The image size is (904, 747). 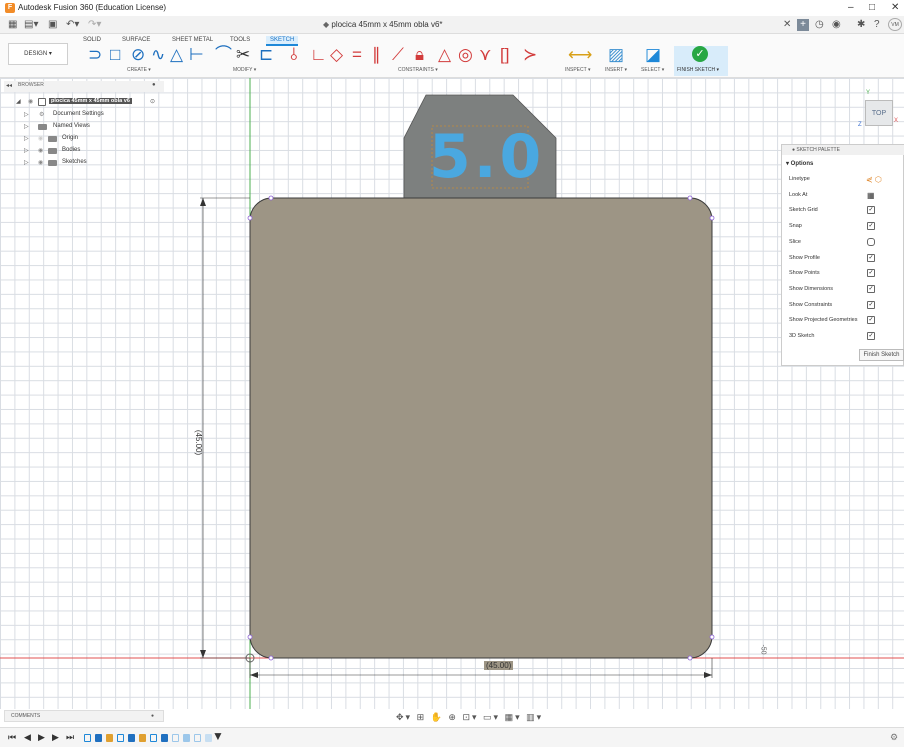 What do you see at coordinates (176, 54) in the screenshot?
I see `polygon-icon: △` at bounding box center [176, 54].